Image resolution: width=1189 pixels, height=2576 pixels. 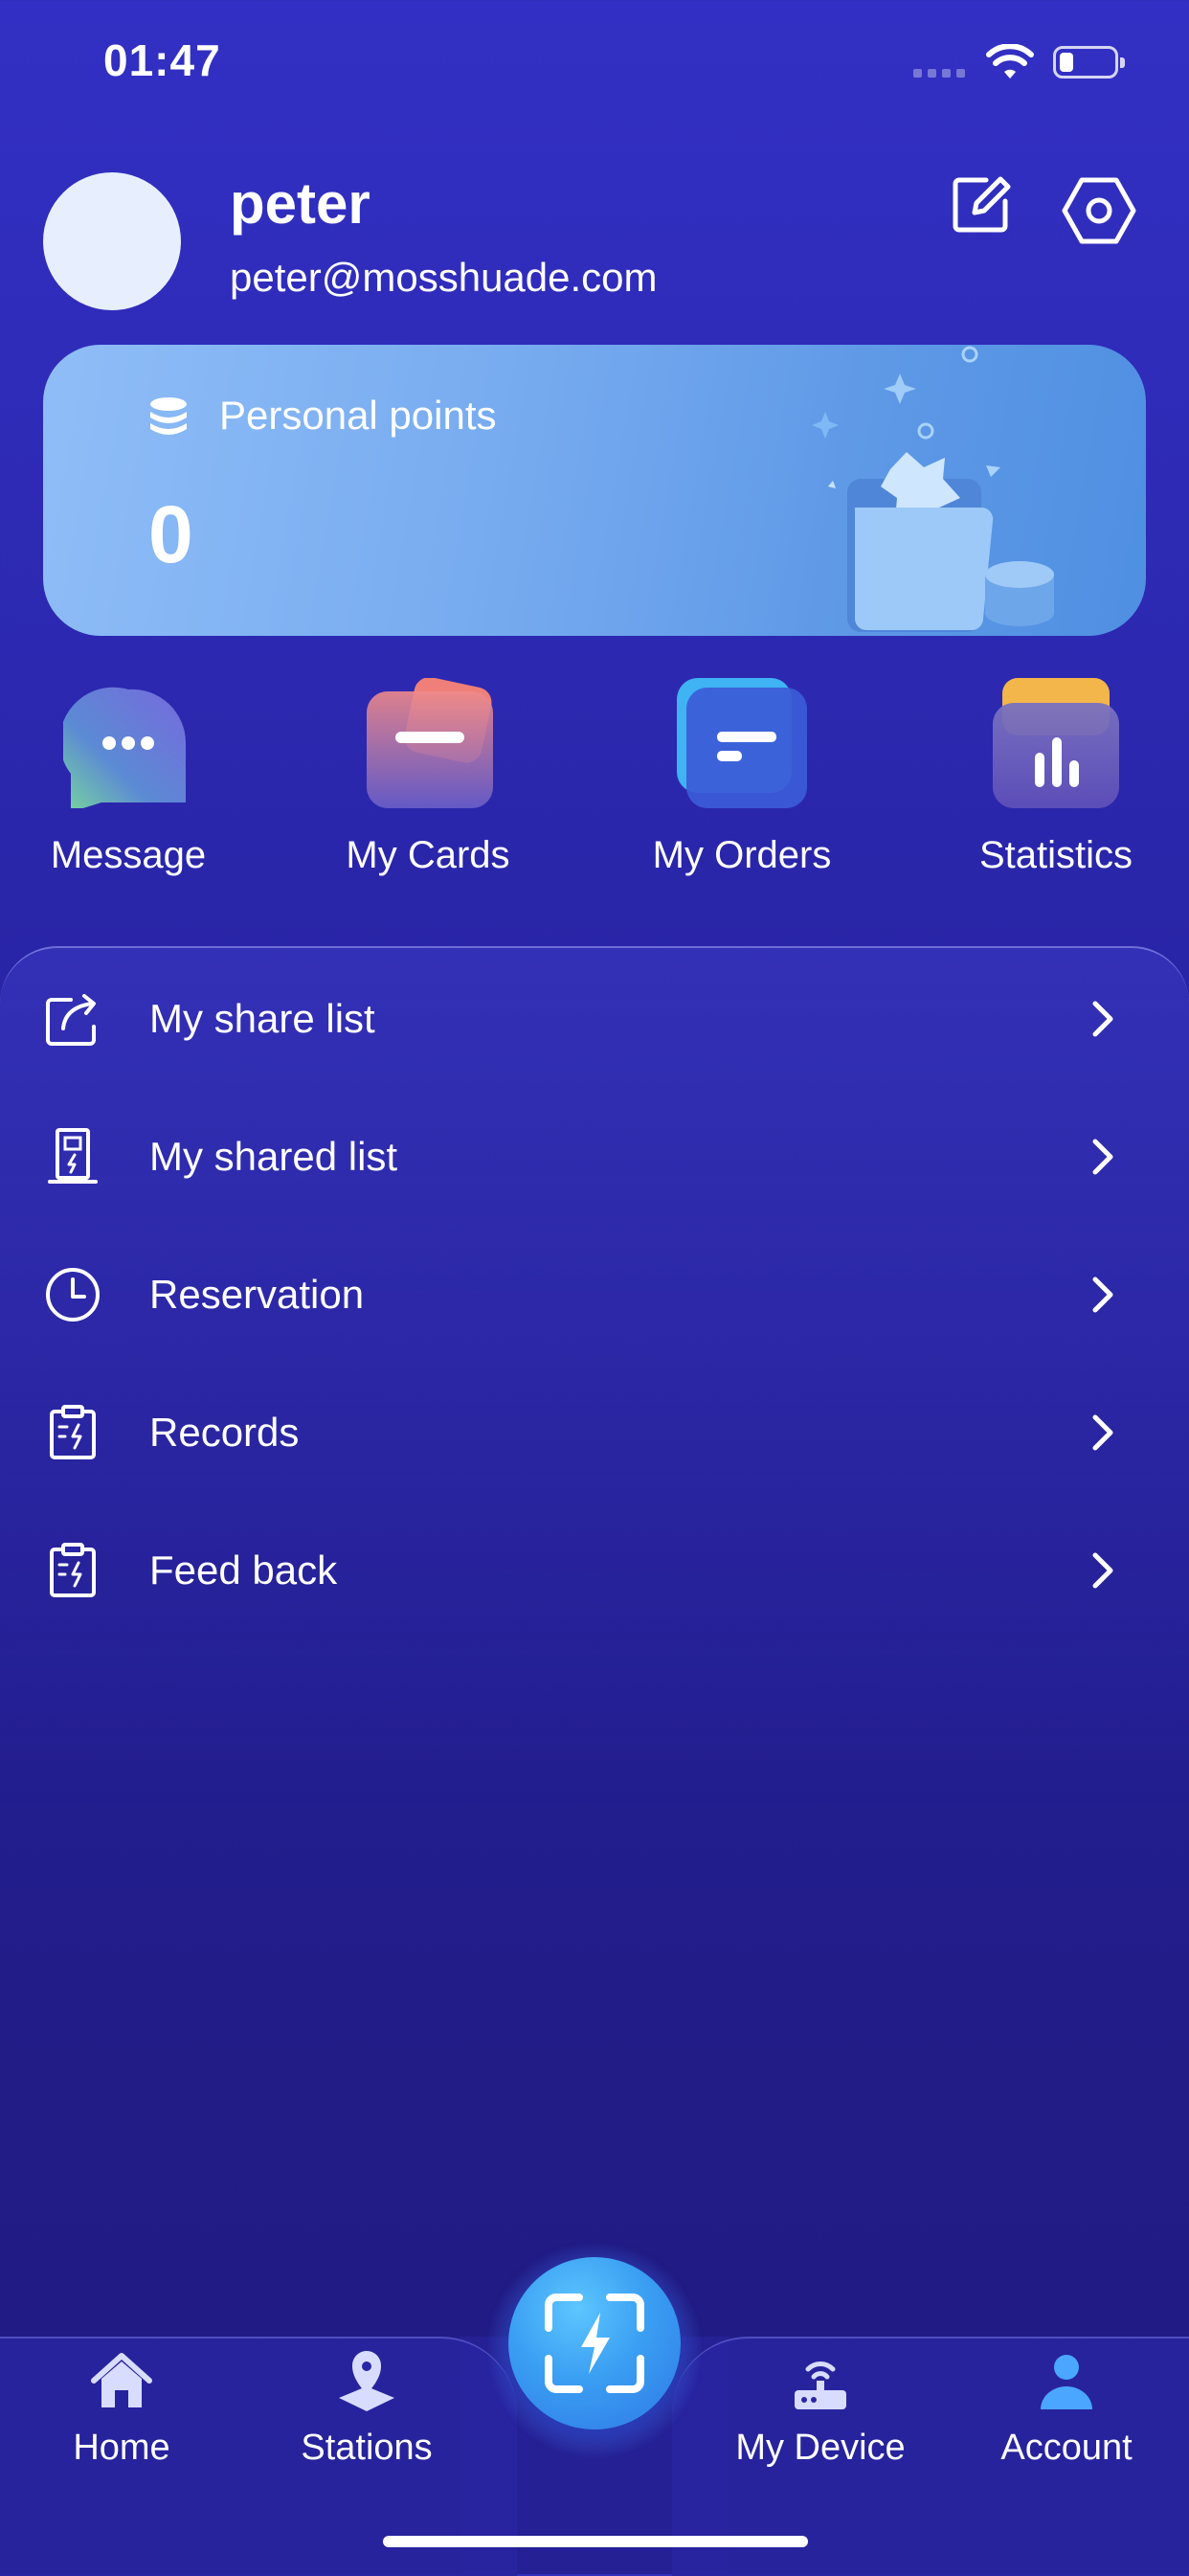 What do you see at coordinates (73, 1156) in the screenshot?
I see `charger-icon` at bounding box center [73, 1156].